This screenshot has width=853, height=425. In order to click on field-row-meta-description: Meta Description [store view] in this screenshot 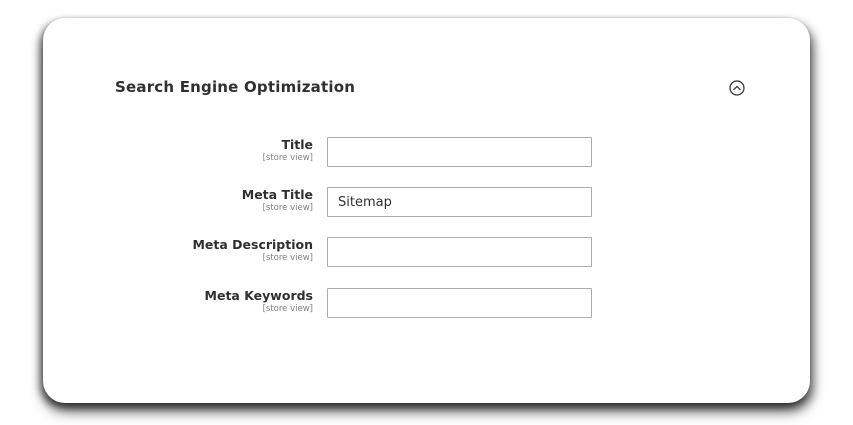, I will do `click(426, 253)`.